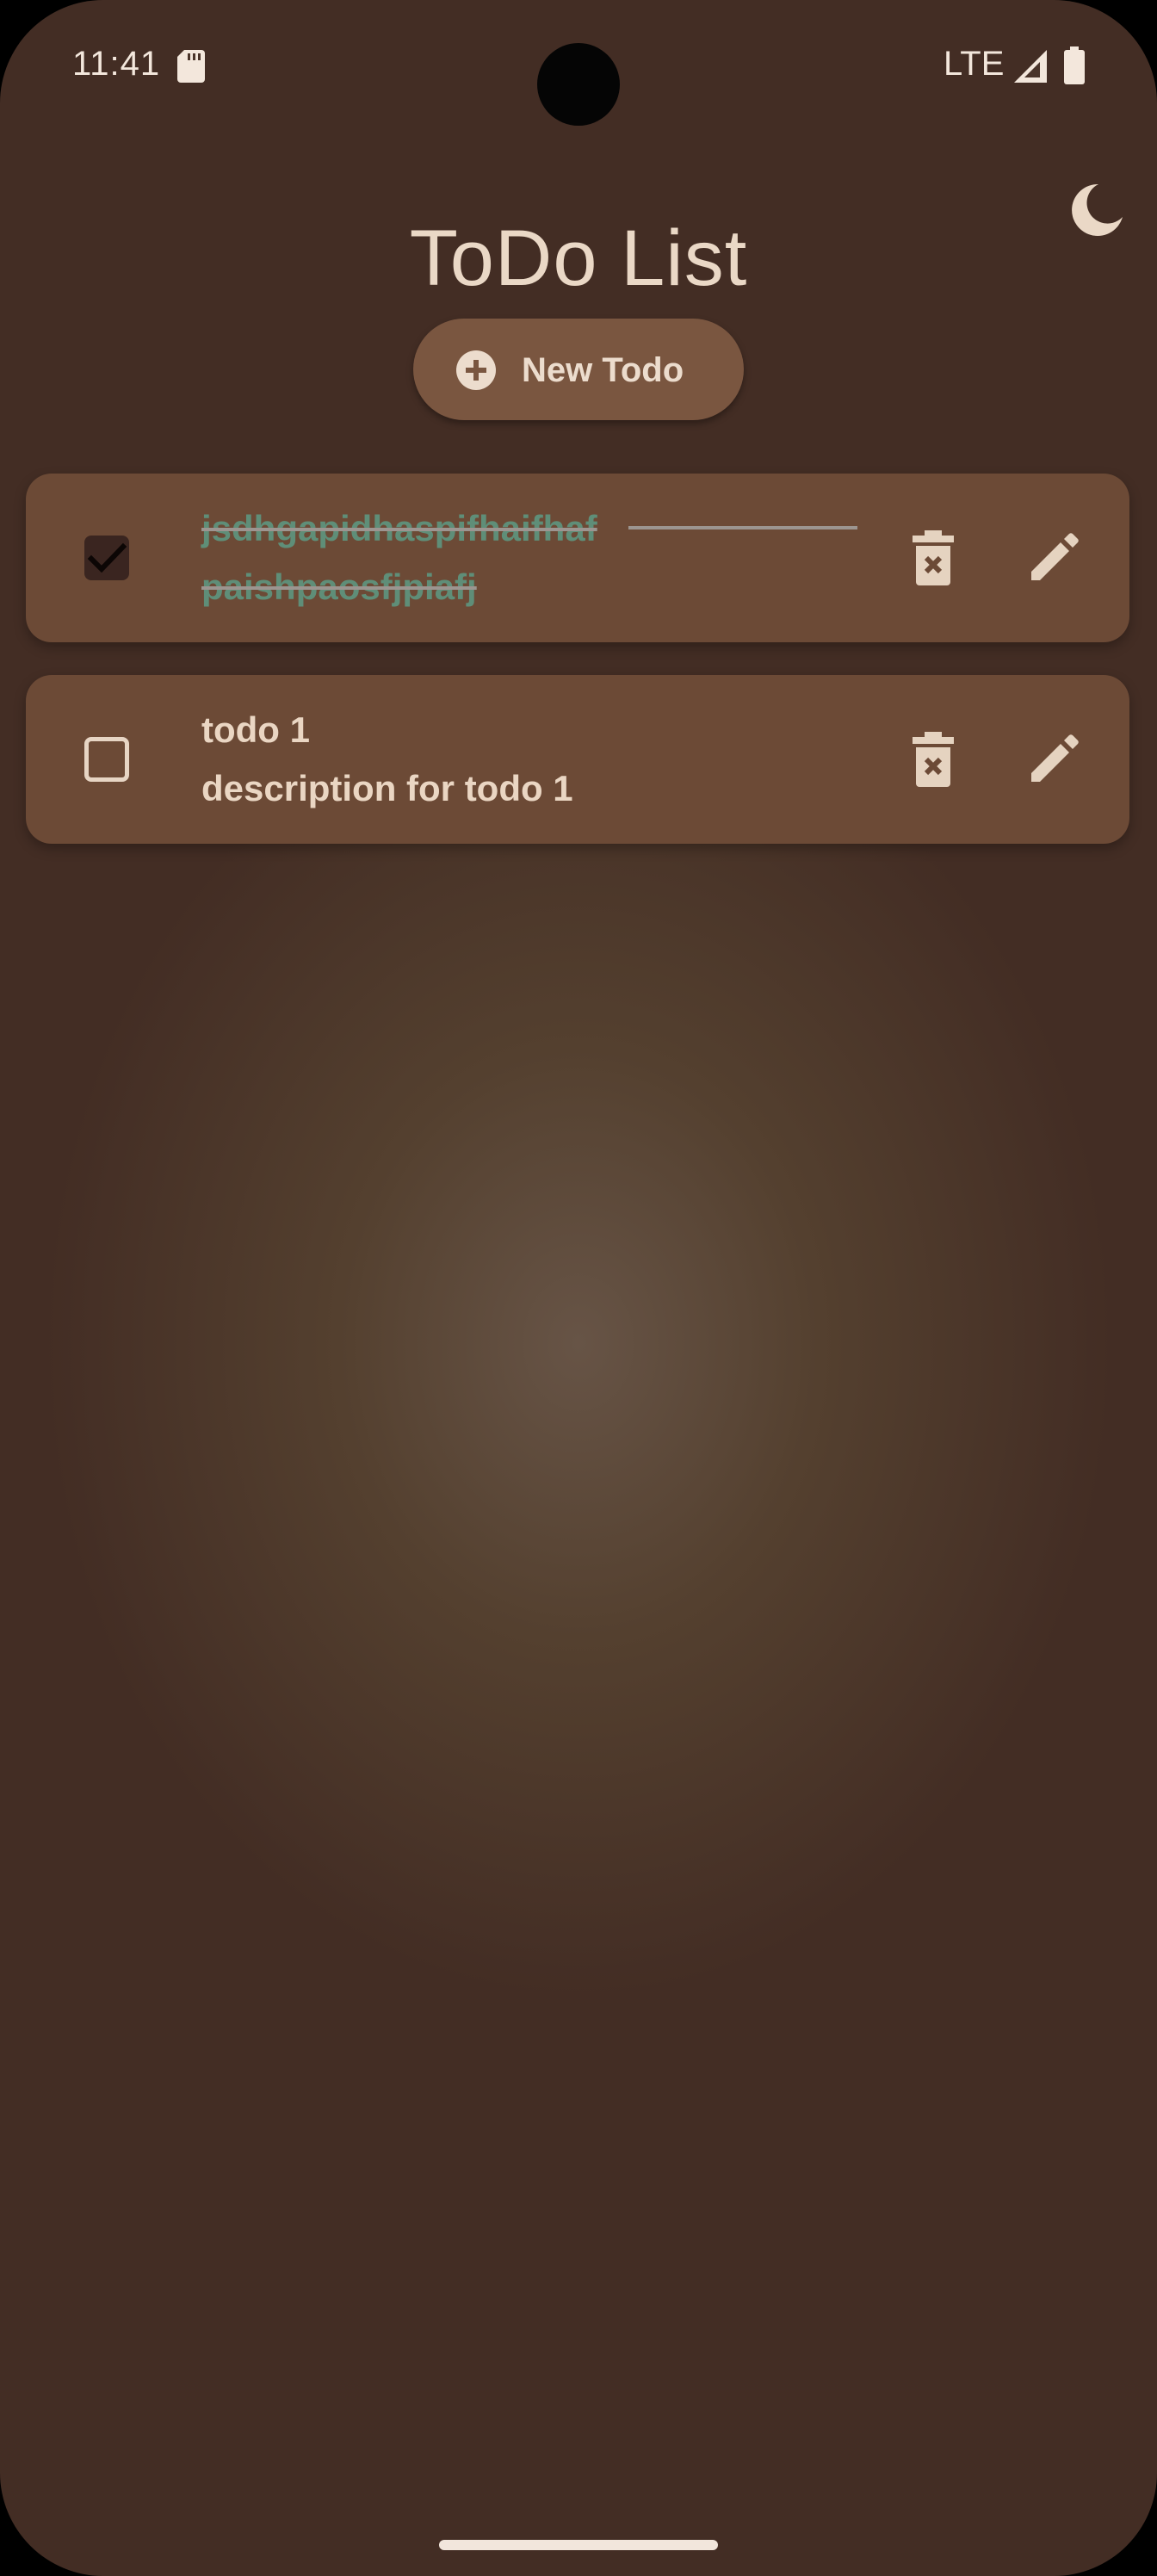  I want to click on moon-icon, so click(1098, 210).